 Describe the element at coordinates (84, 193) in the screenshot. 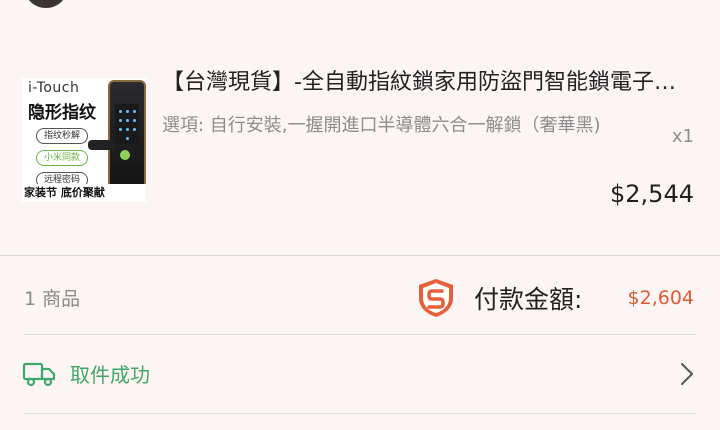

I see `thumbnail-footer: 家装节 底价聚献` at that location.